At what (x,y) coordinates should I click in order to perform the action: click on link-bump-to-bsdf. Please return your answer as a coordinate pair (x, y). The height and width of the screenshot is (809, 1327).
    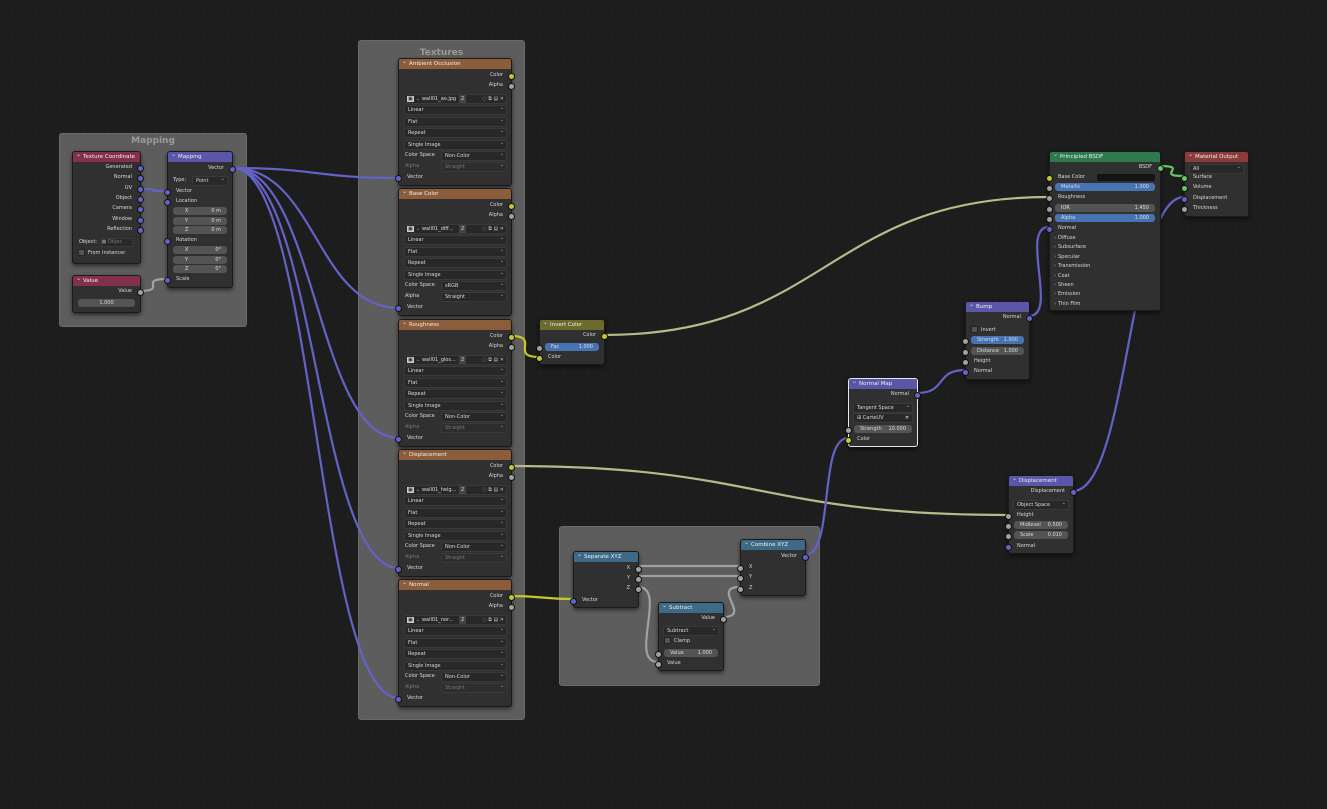
    Looking at the image, I should click on (1039, 271).